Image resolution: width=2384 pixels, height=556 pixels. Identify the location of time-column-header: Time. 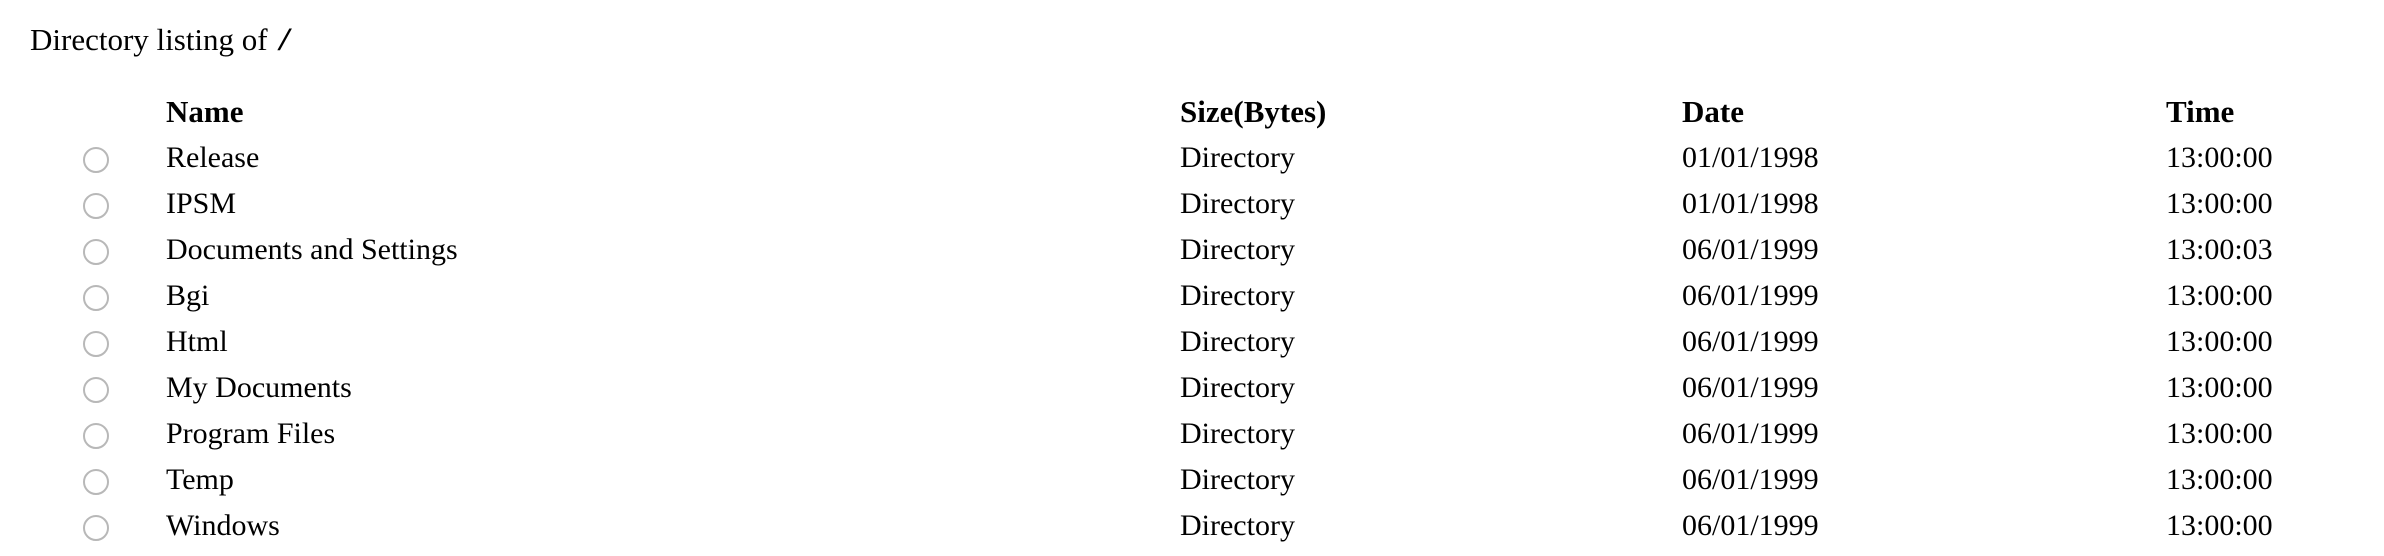
(2200, 111).